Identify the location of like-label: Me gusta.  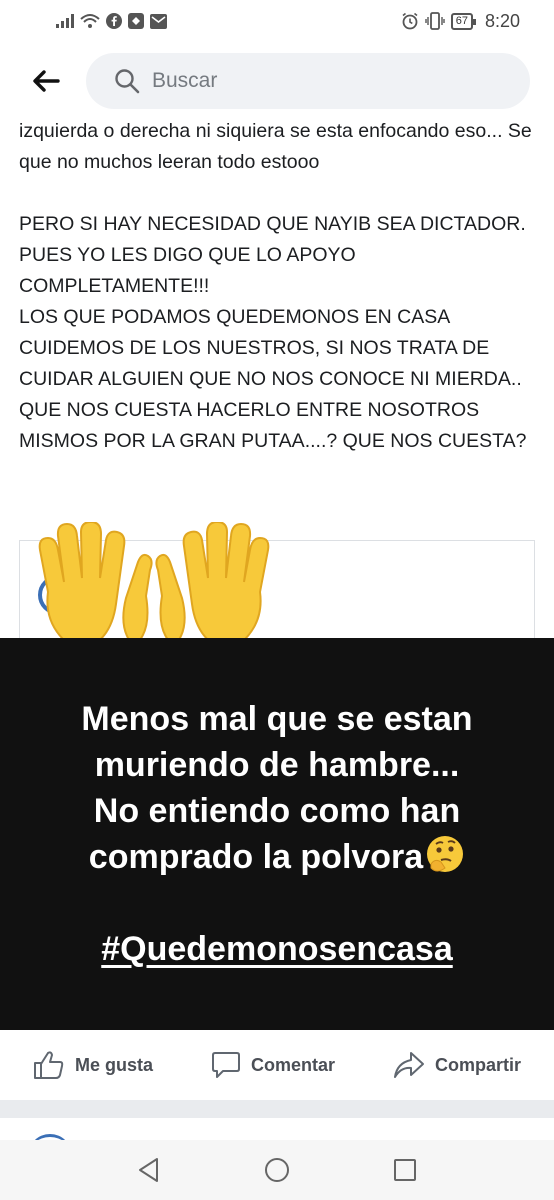
(113, 1064).